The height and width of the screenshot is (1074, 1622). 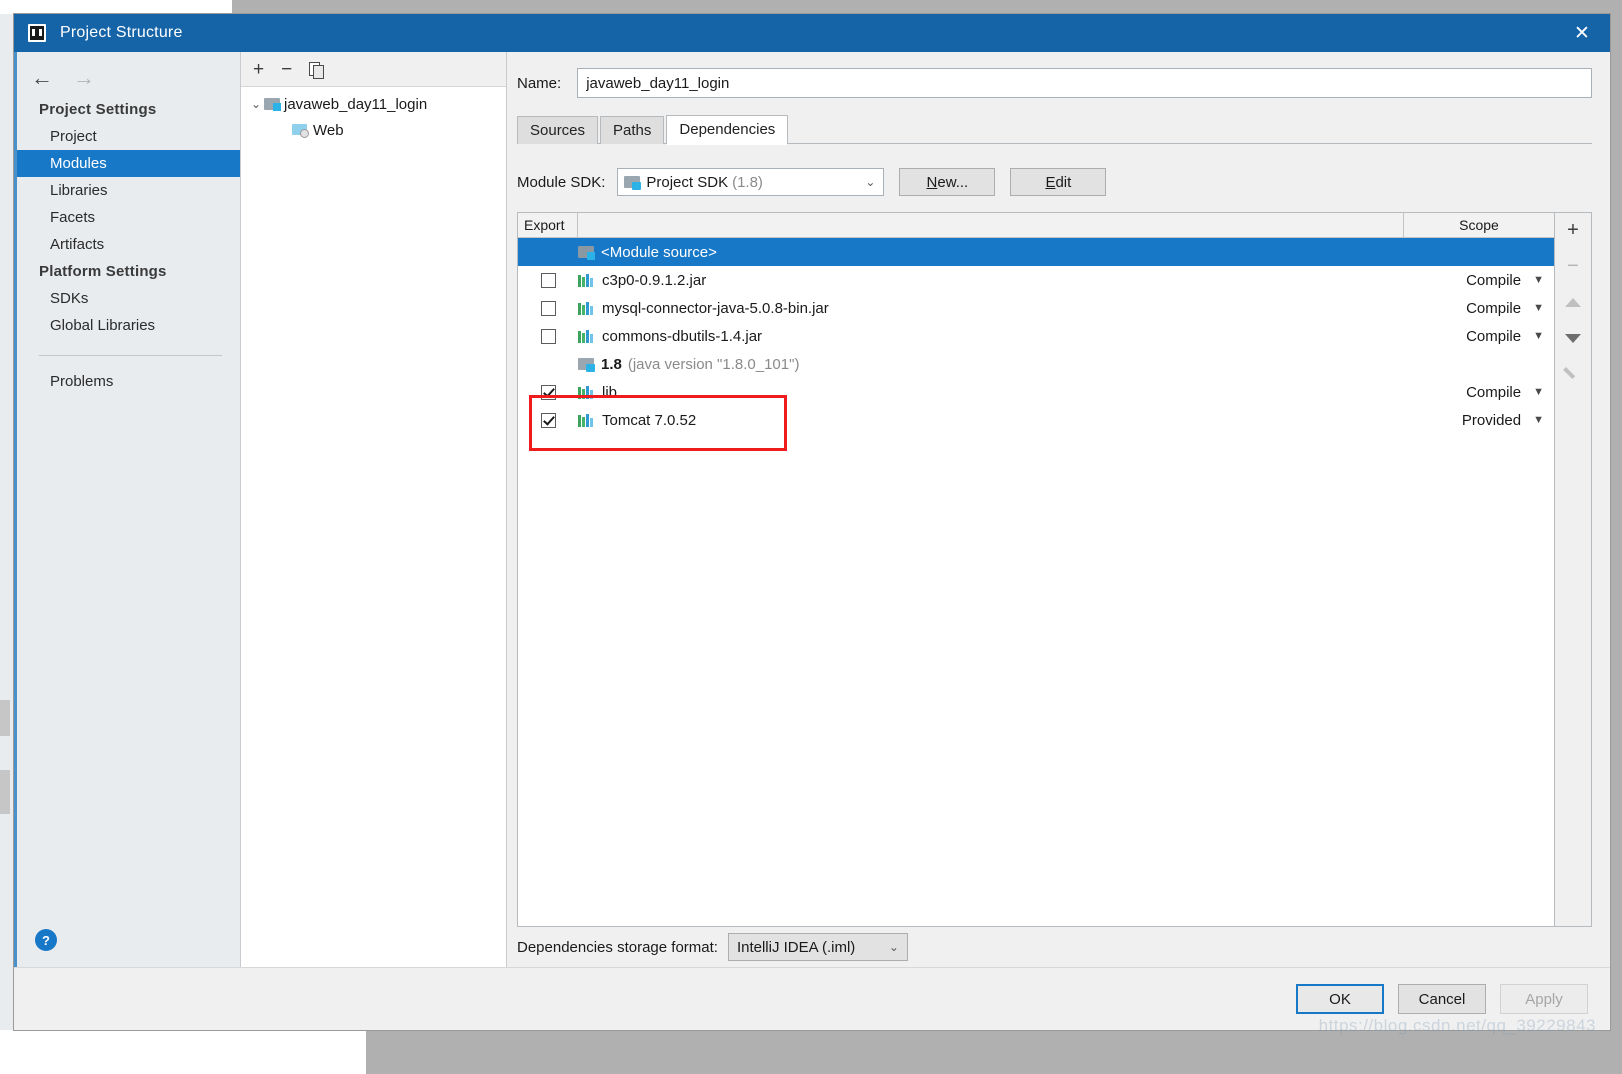 I want to click on column-header-scope: Scope, so click(x=1479, y=225).